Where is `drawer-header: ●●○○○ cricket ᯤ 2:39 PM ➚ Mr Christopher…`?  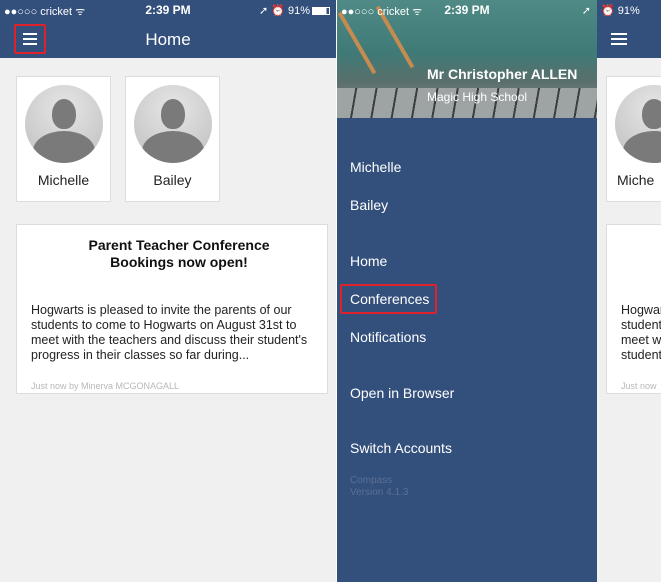
drawer-header: ●●○○○ cricket ᯤ 2:39 PM ➚ Mr Christopher… is located at coordinates (467, 59).